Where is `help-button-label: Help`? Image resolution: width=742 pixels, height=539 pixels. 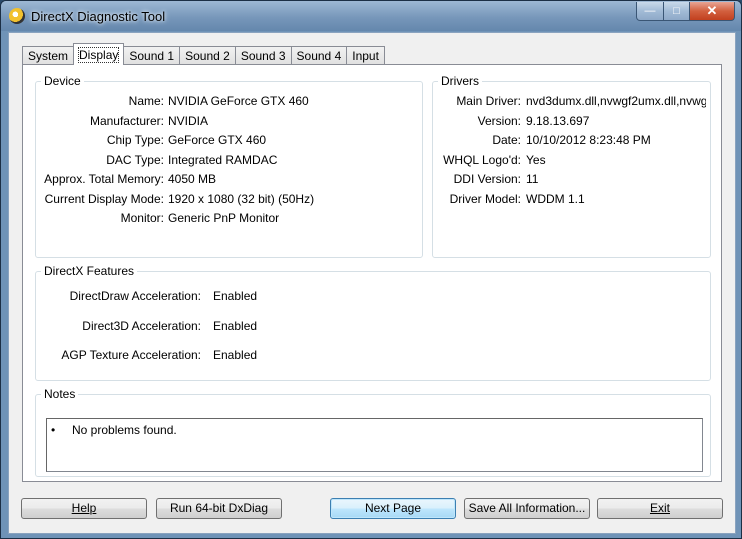 help-button-label: Help is located at coordinates (84, 508).